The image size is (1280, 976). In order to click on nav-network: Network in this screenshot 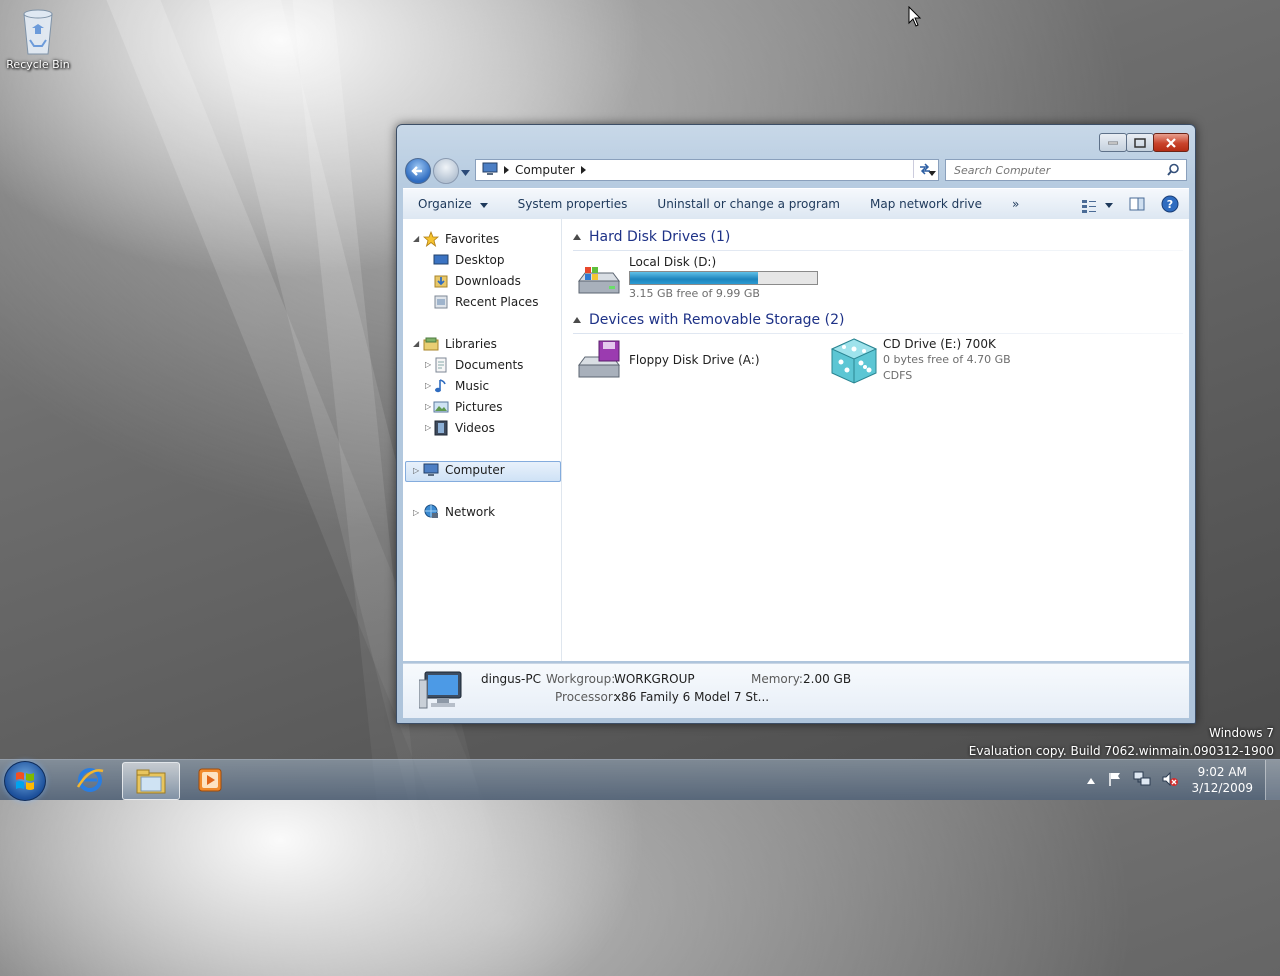, I will do `click(459, 512)`.